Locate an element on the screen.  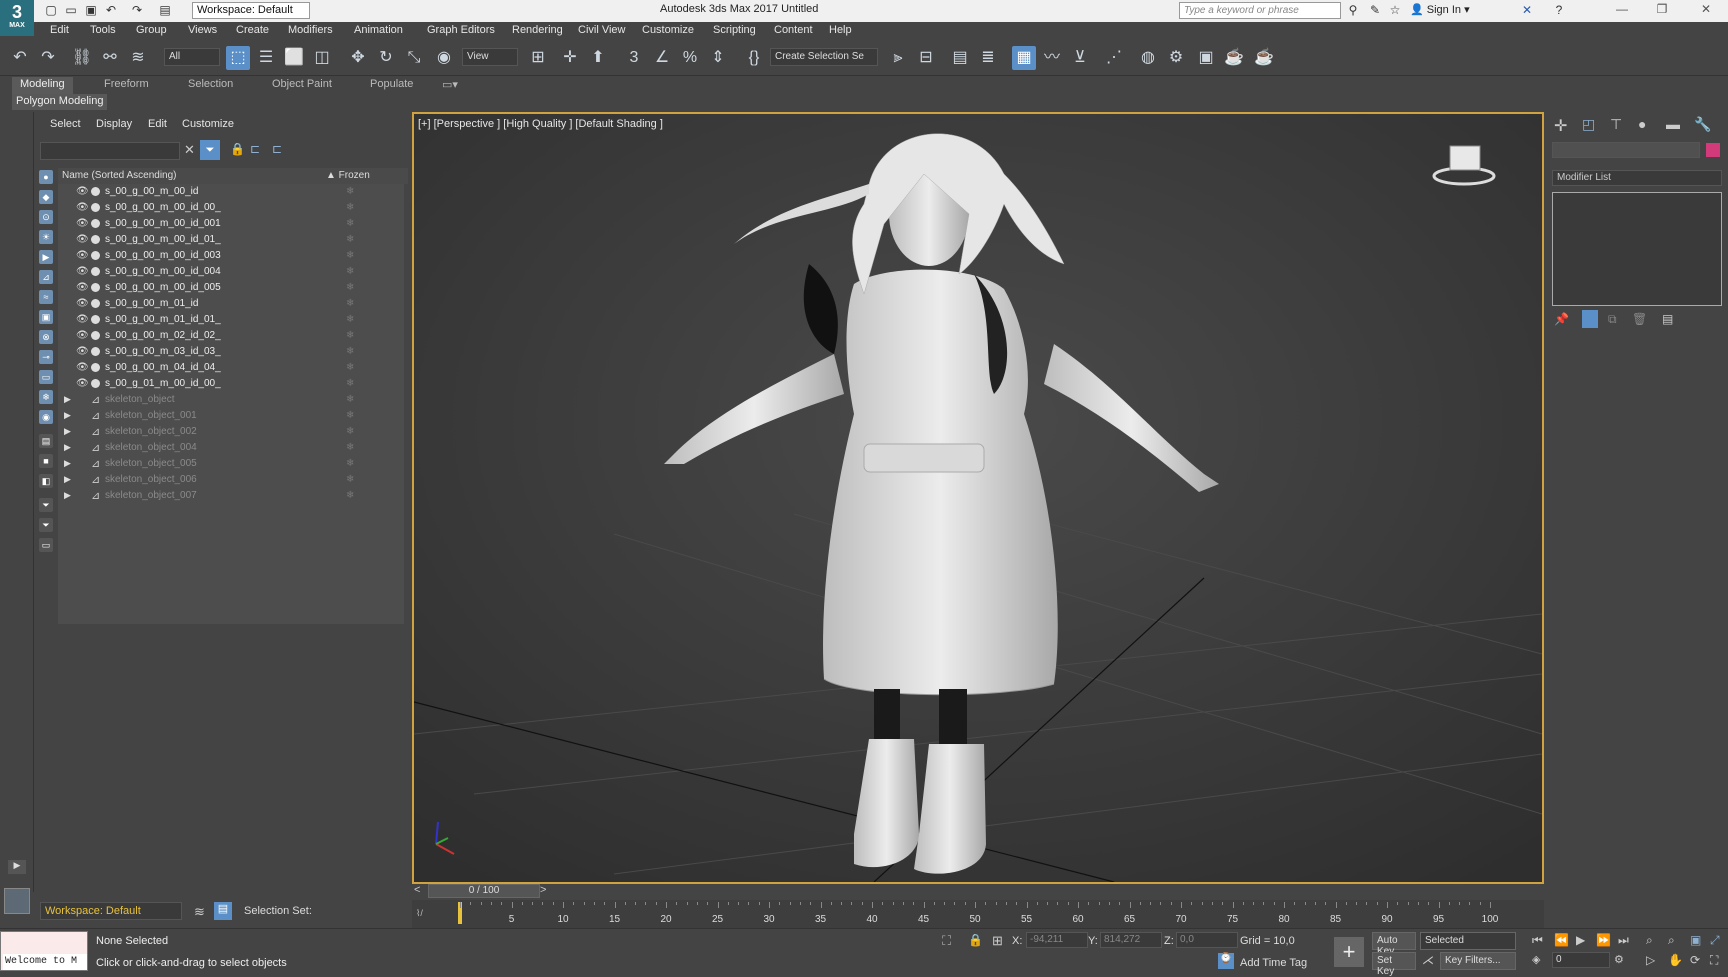
xrefs-filter-icon: ⊗ is located at coordinates (46, 337).